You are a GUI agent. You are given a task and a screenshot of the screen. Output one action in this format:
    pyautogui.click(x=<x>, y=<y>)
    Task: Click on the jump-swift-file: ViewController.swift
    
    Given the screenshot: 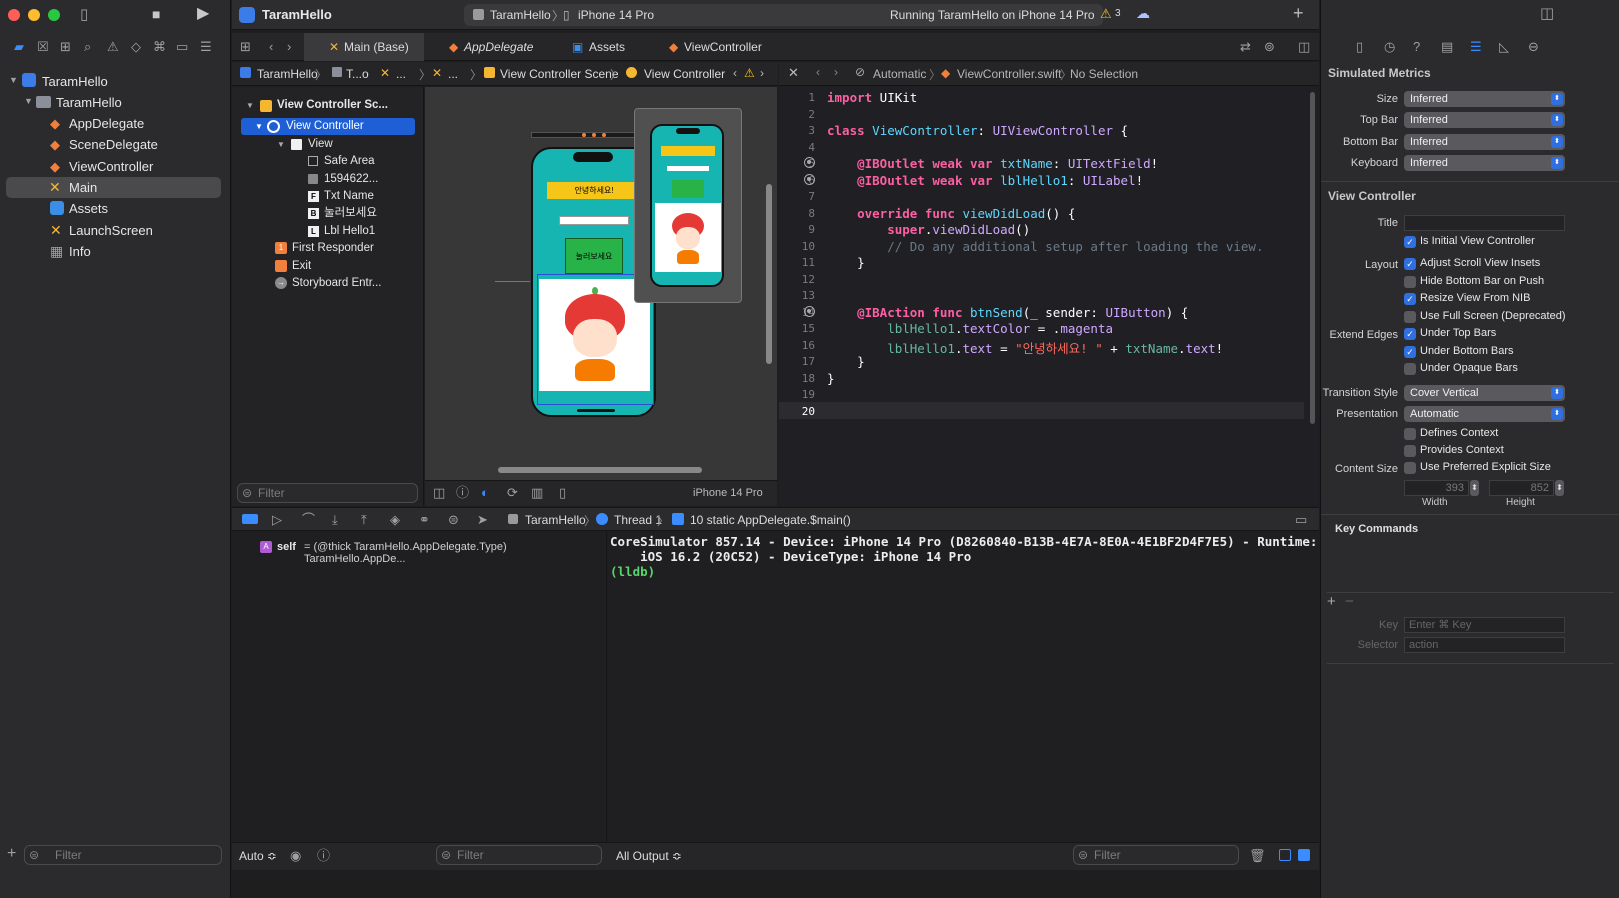 What is the action you would take?
    pyautogui.click(x=1009, y=74)
    